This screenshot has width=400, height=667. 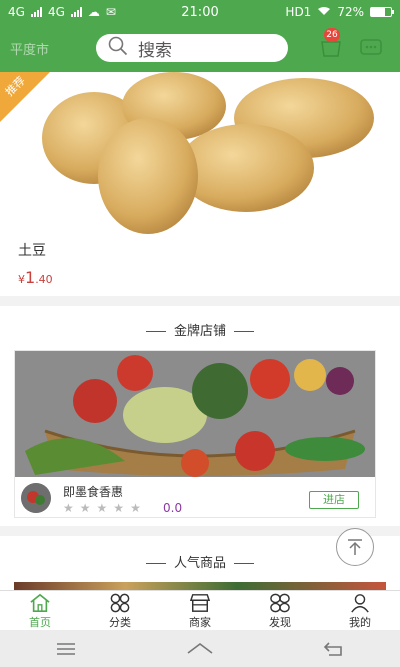 I want to click on search-placeholder: 搜索, so click(x=155, y=50).